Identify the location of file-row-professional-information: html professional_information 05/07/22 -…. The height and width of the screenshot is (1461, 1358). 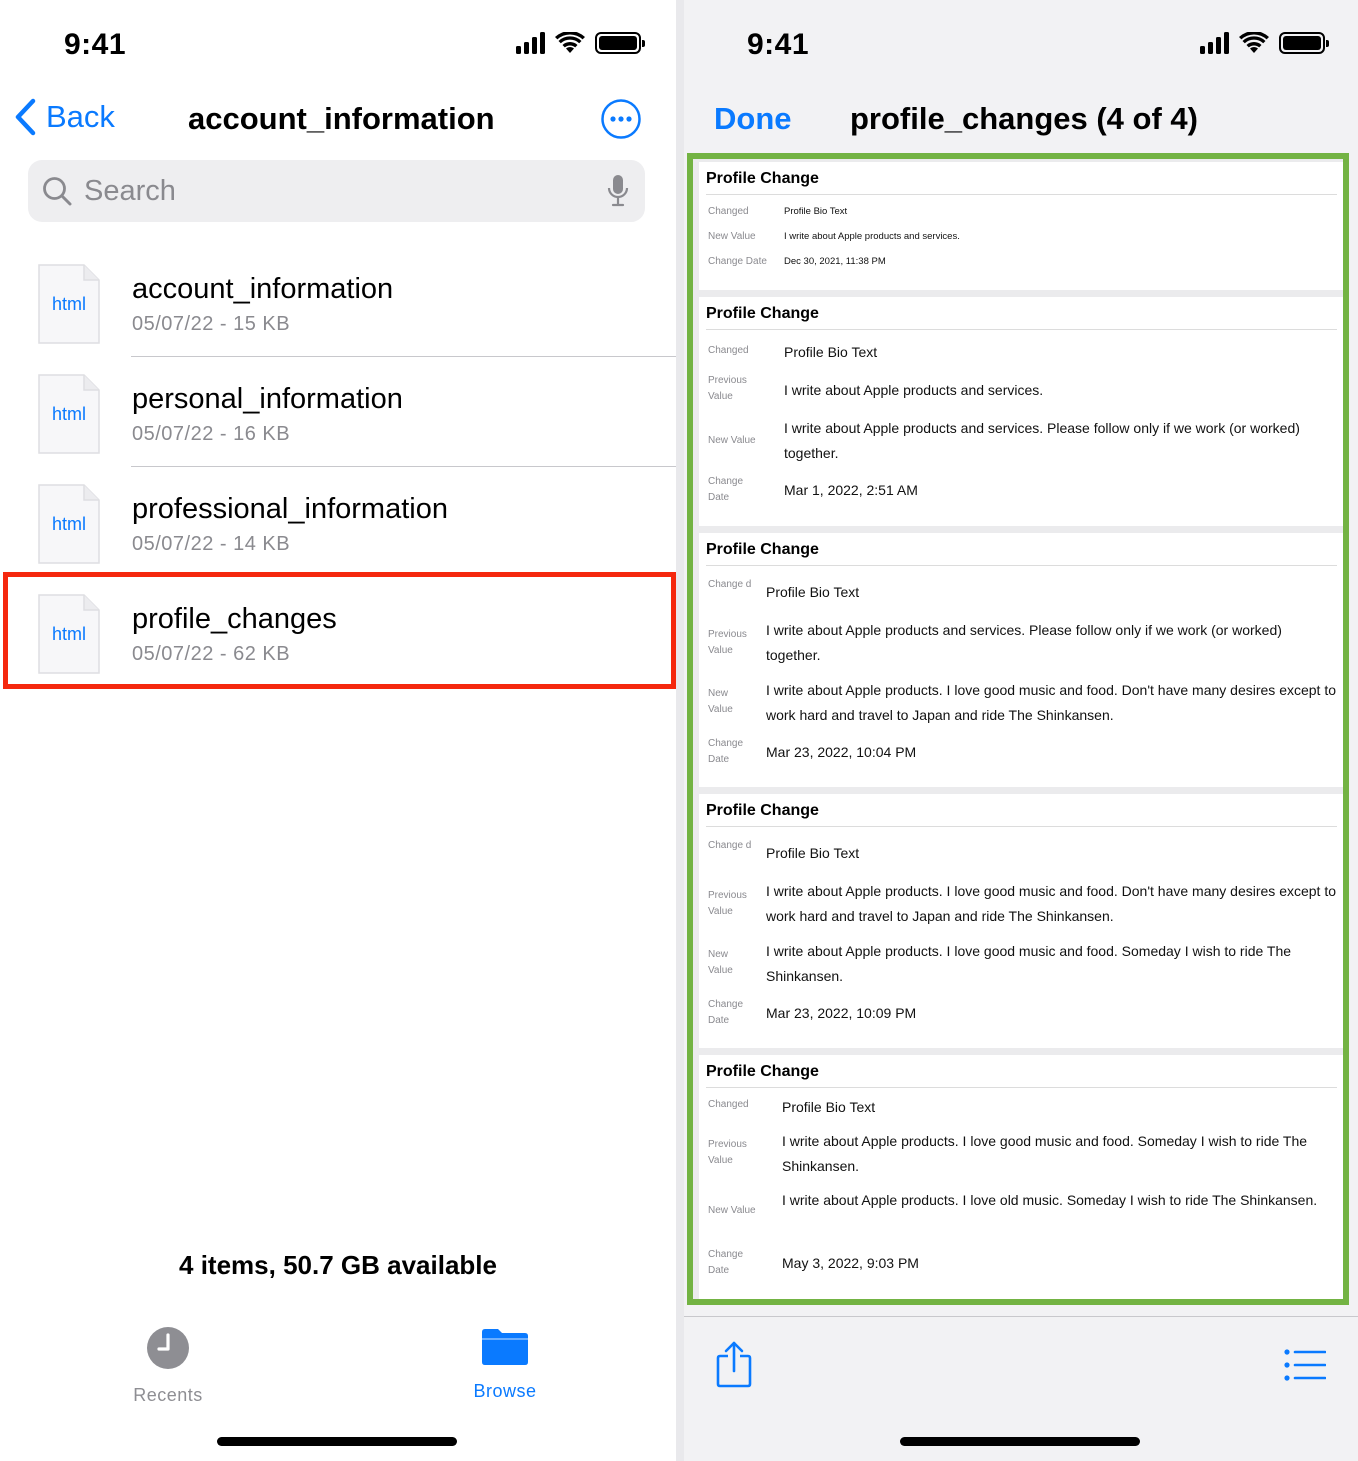
(338, 522).